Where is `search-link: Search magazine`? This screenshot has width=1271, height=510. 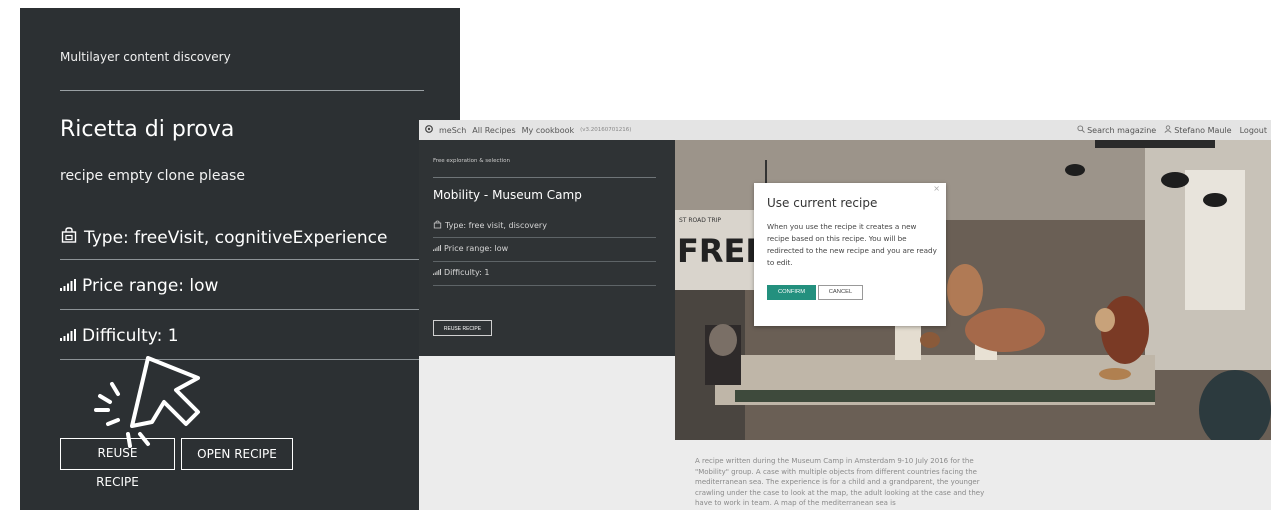 search-link: Search magazine is located at coordinates (1116, 130).